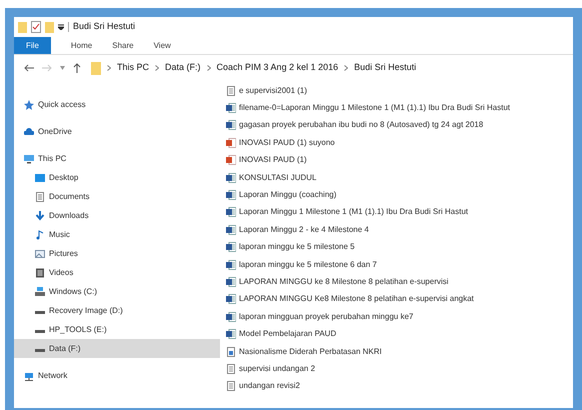 The width and height of the screenshot is (582, 410). Describe the element at coordinates (133, 68) in the screenshot. I see `breadcrumb-item: This PC` at that location.